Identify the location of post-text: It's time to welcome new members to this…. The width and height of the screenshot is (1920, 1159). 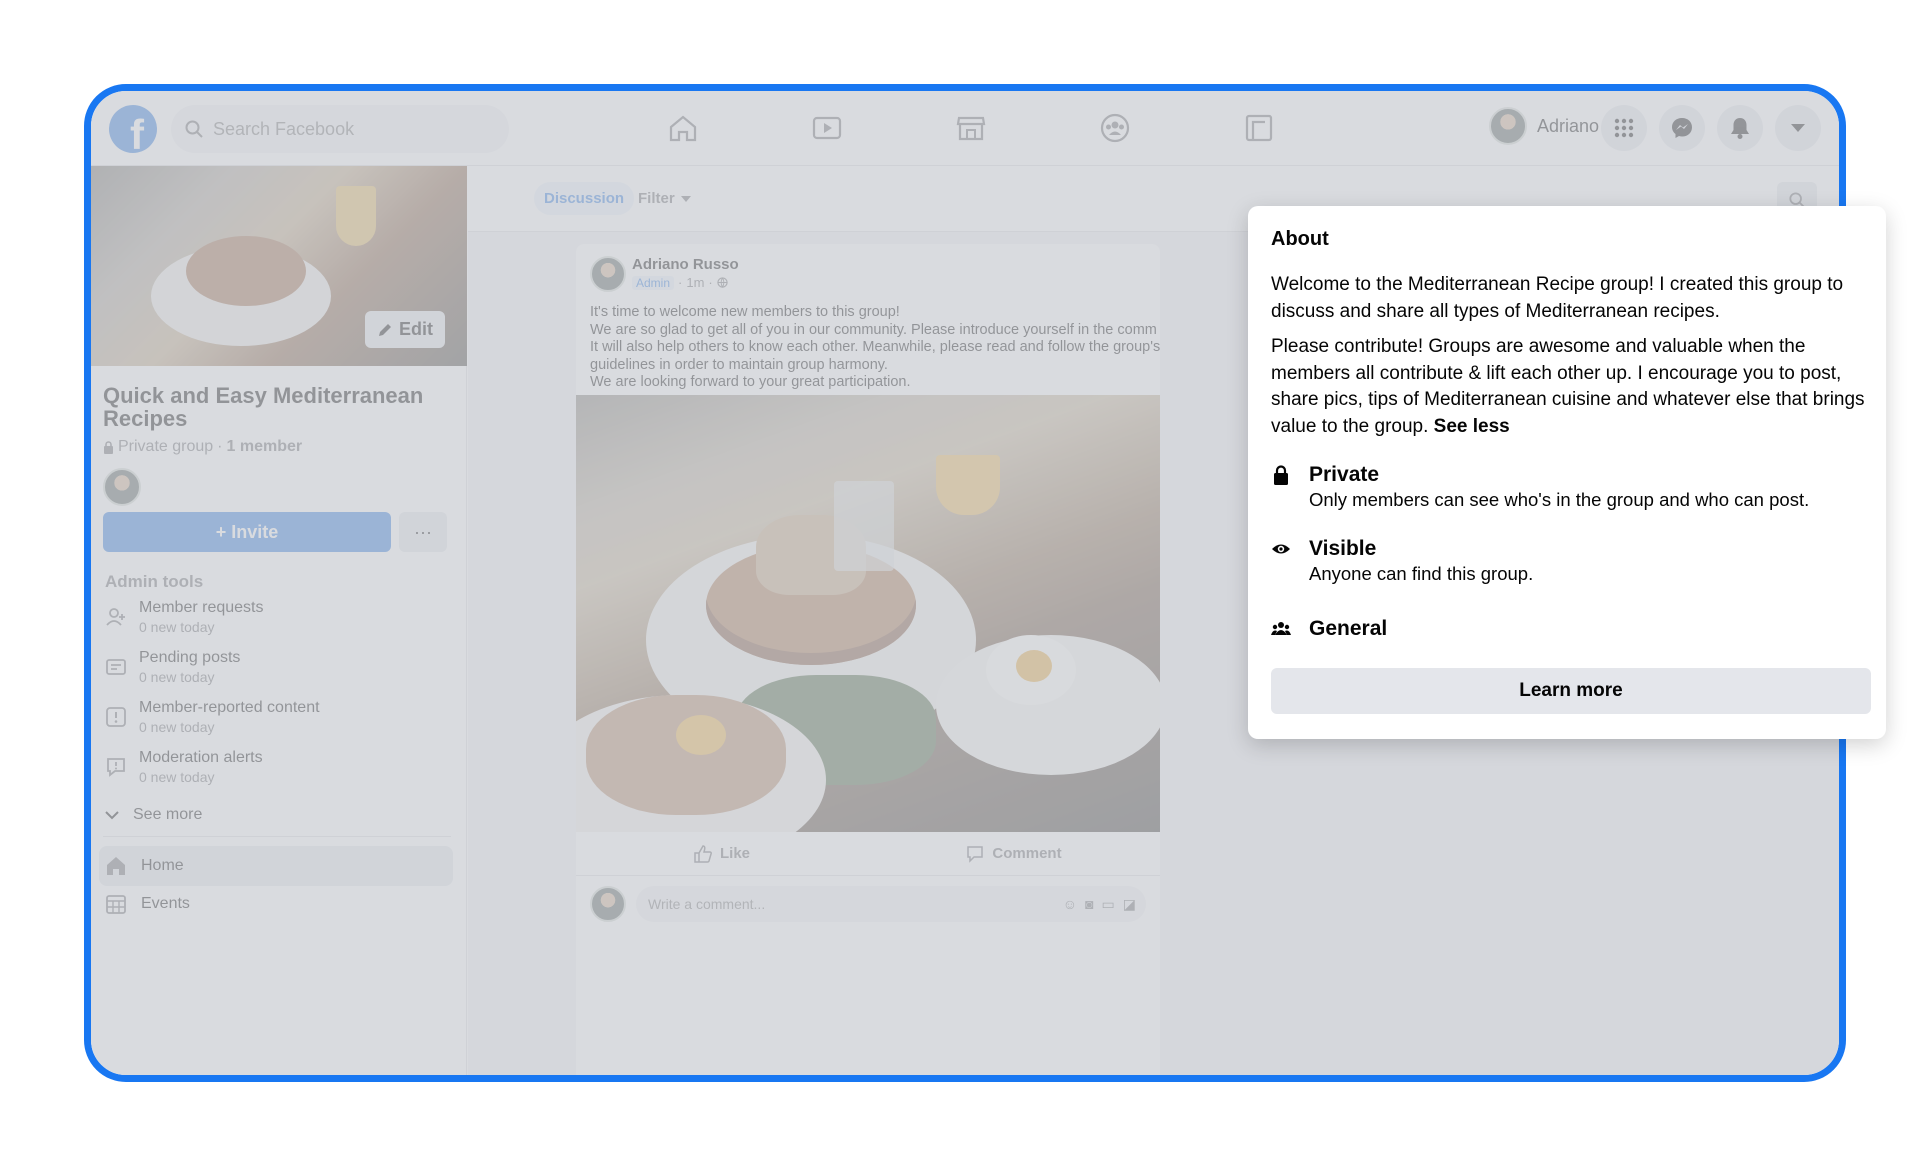
(875, 348).